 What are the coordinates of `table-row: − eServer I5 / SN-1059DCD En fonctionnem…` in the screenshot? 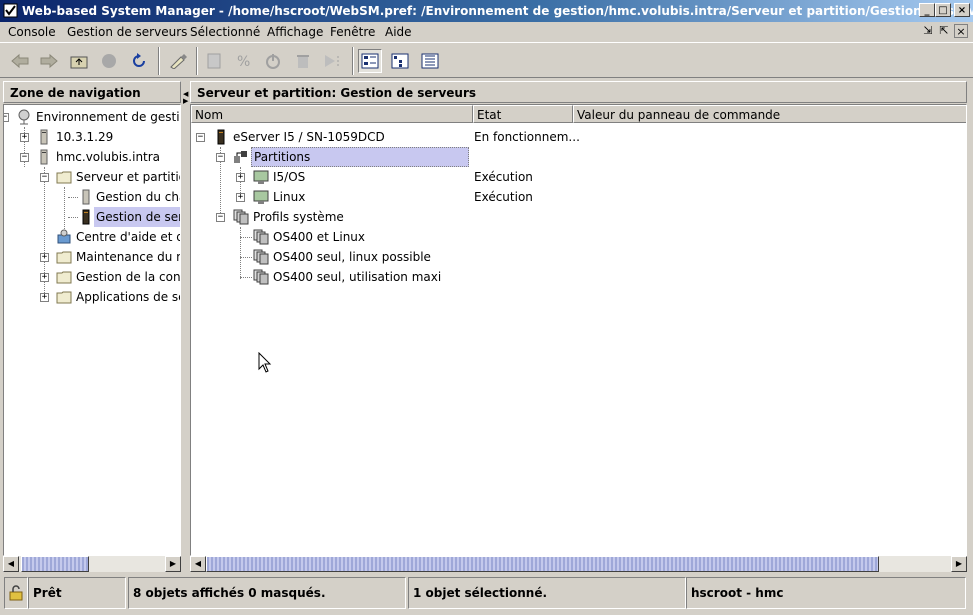 It's located at (578, 137).